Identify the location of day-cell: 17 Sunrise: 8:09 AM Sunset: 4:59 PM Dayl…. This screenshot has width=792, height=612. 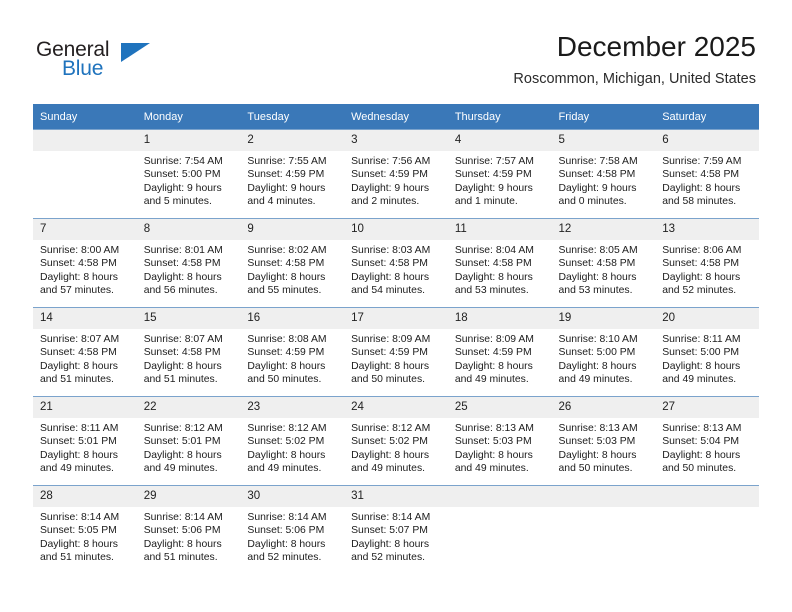
(396, 352).